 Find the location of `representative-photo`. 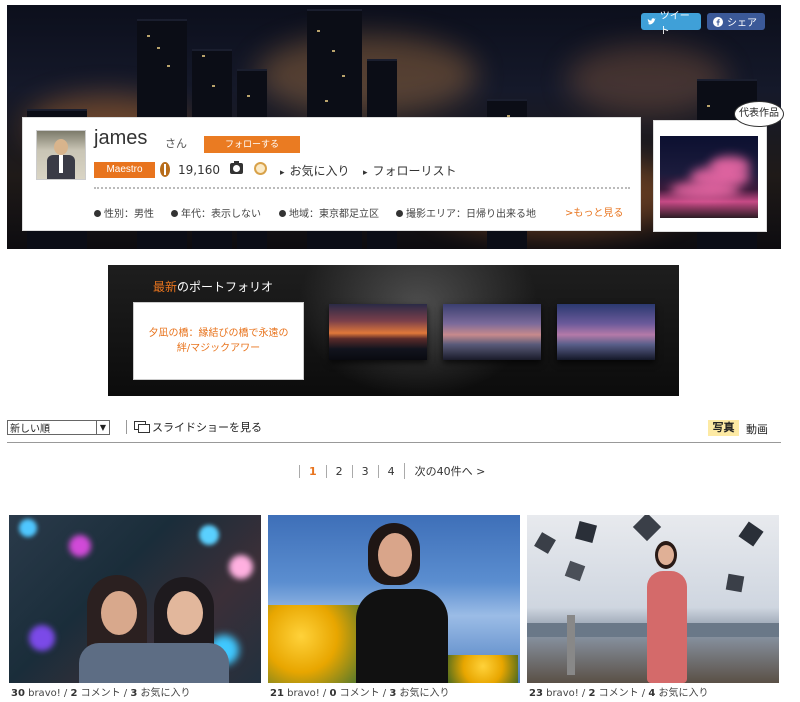

representative-photo is located at coordinates (709, 177).